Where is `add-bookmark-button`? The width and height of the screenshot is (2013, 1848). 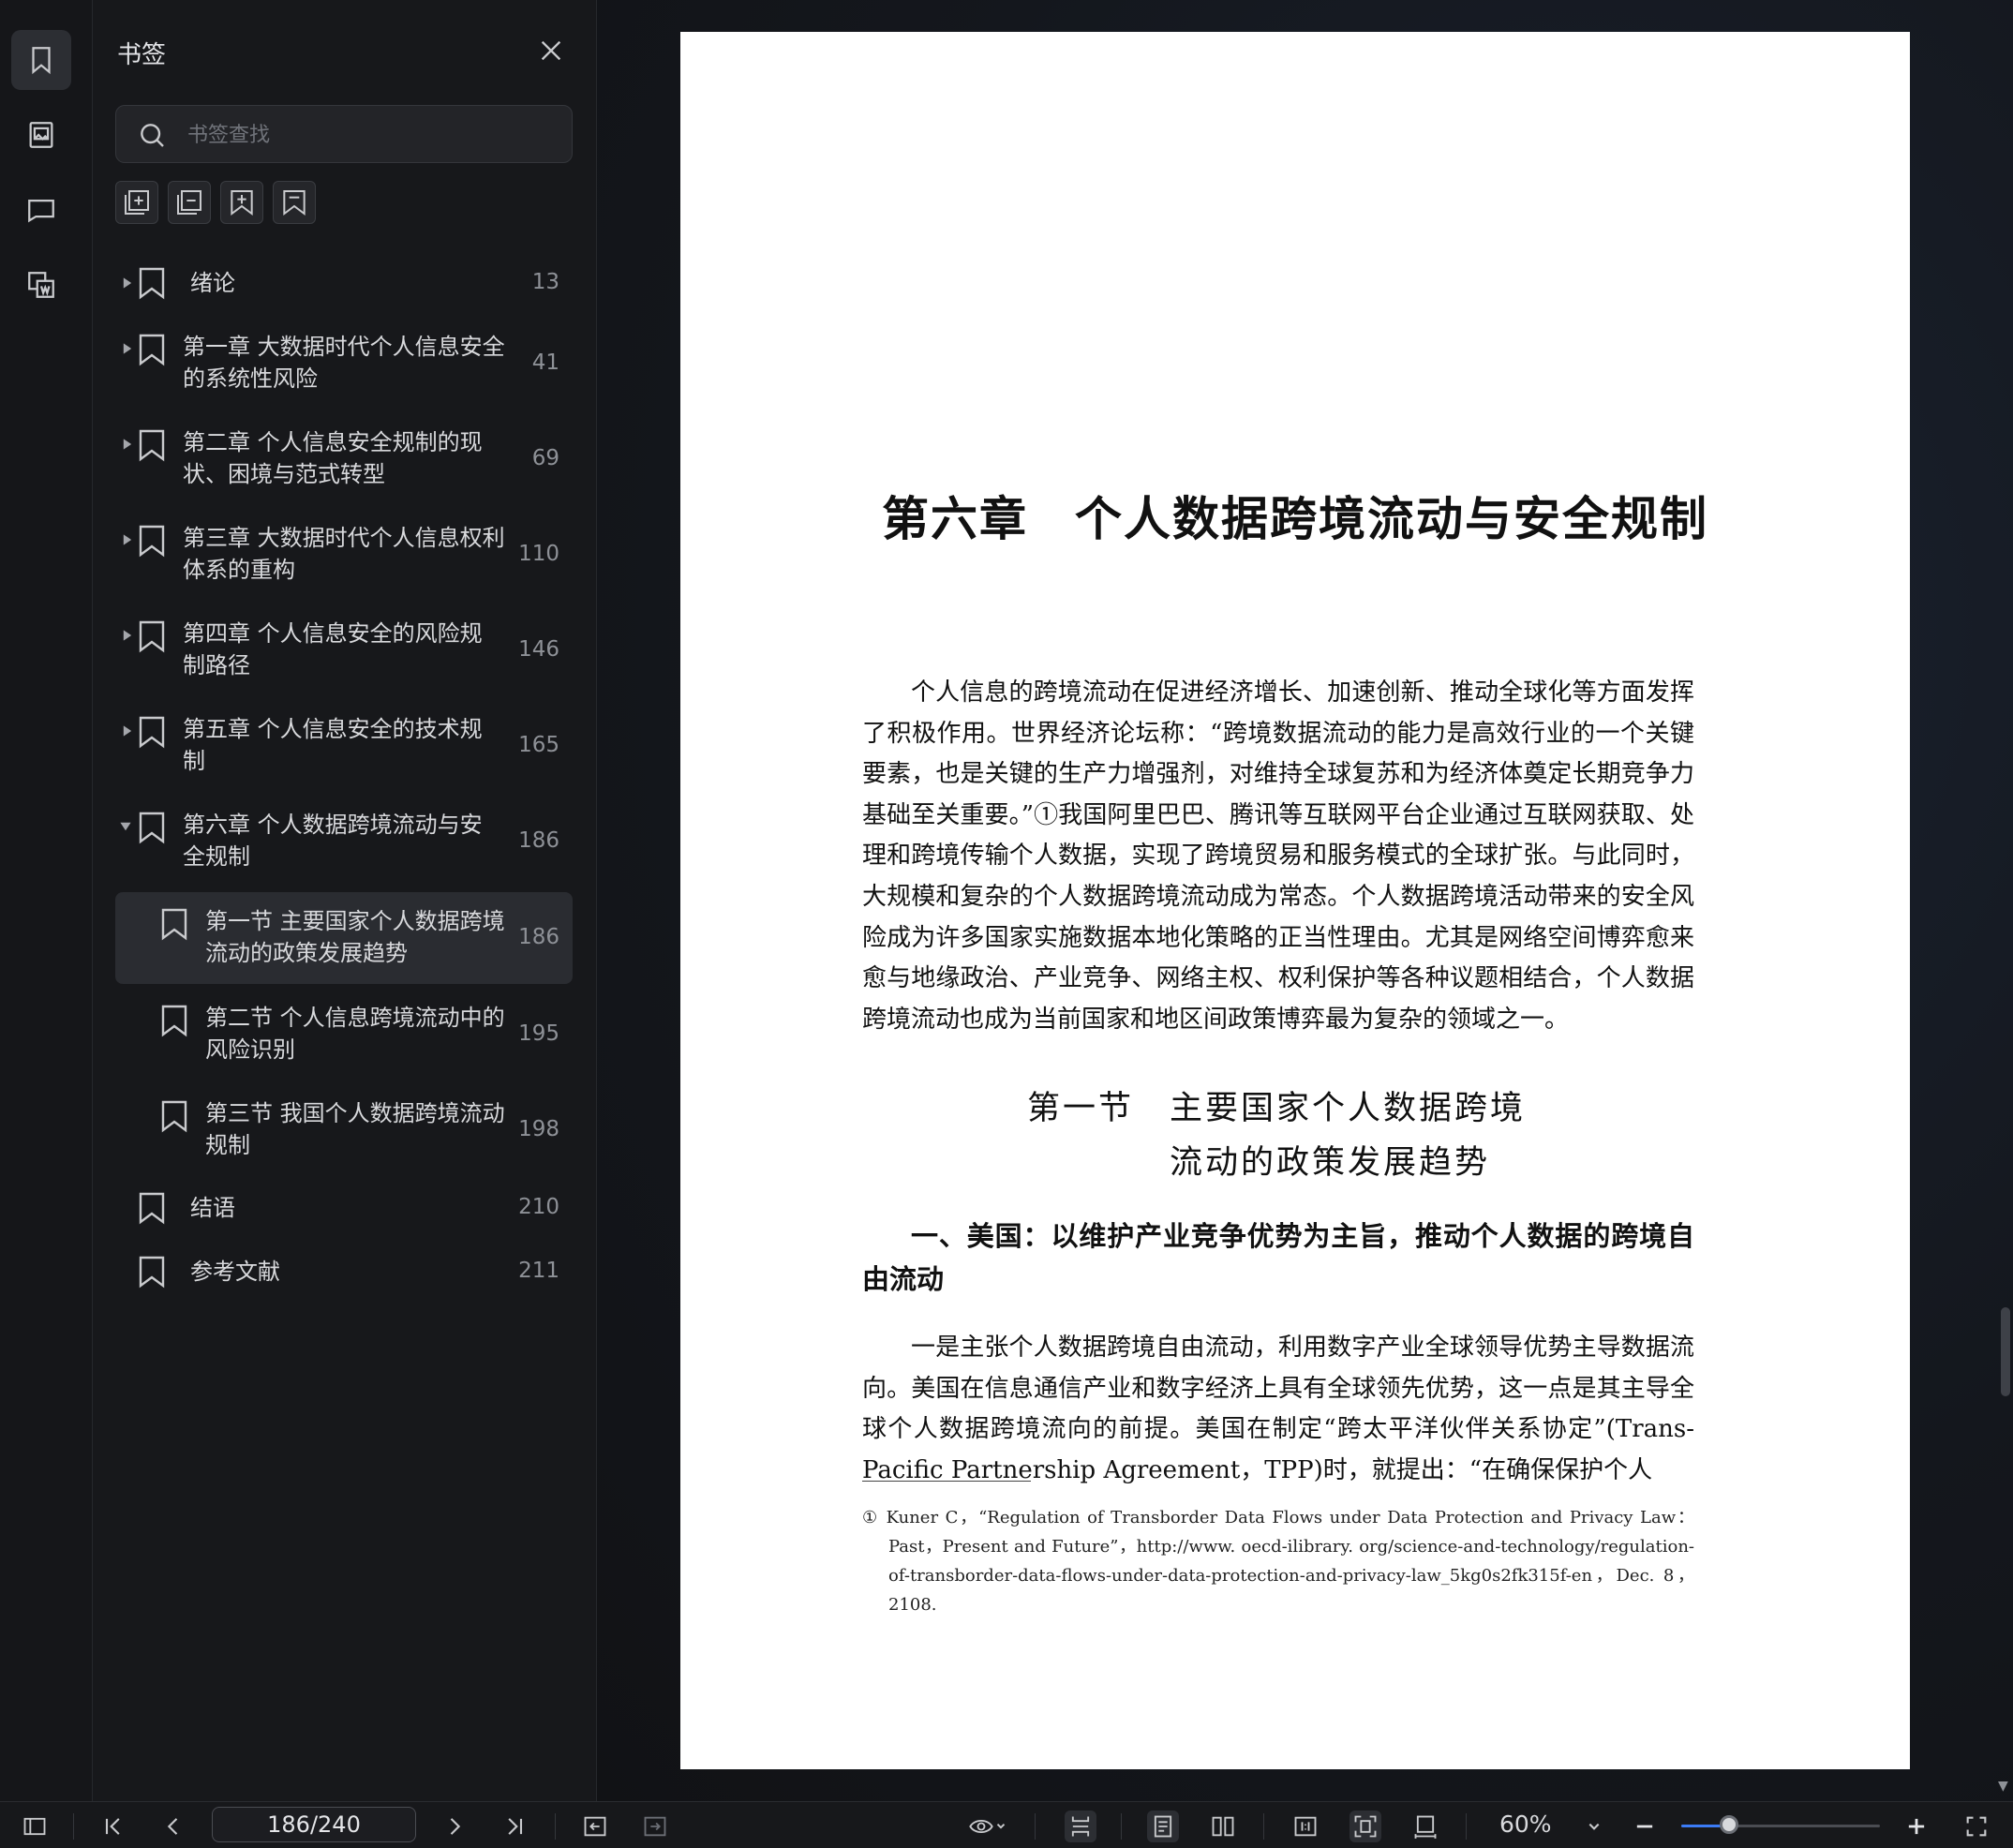 add-bookmark-button is located at coordinates (241, 202).